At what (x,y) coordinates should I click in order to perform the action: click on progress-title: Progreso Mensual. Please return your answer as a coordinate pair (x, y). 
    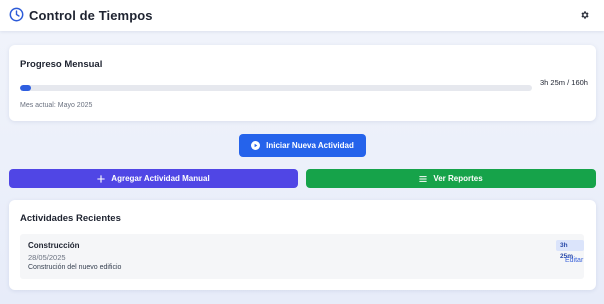
    Looking at the image, I should click on (61, 64).